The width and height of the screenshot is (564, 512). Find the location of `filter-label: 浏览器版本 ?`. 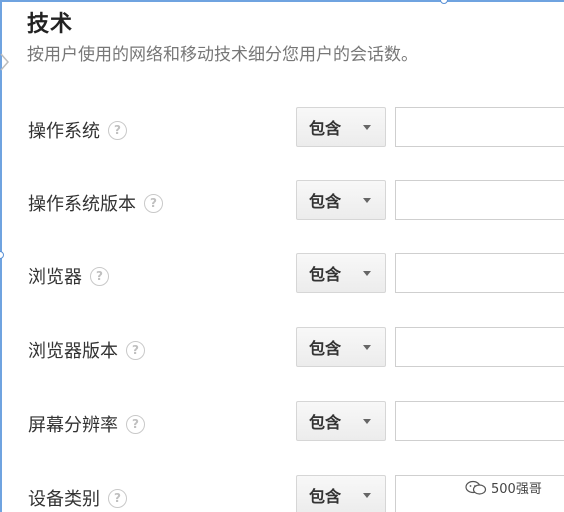

filter-label: 浏览器版本 ? is located at coordinates (86, 350).